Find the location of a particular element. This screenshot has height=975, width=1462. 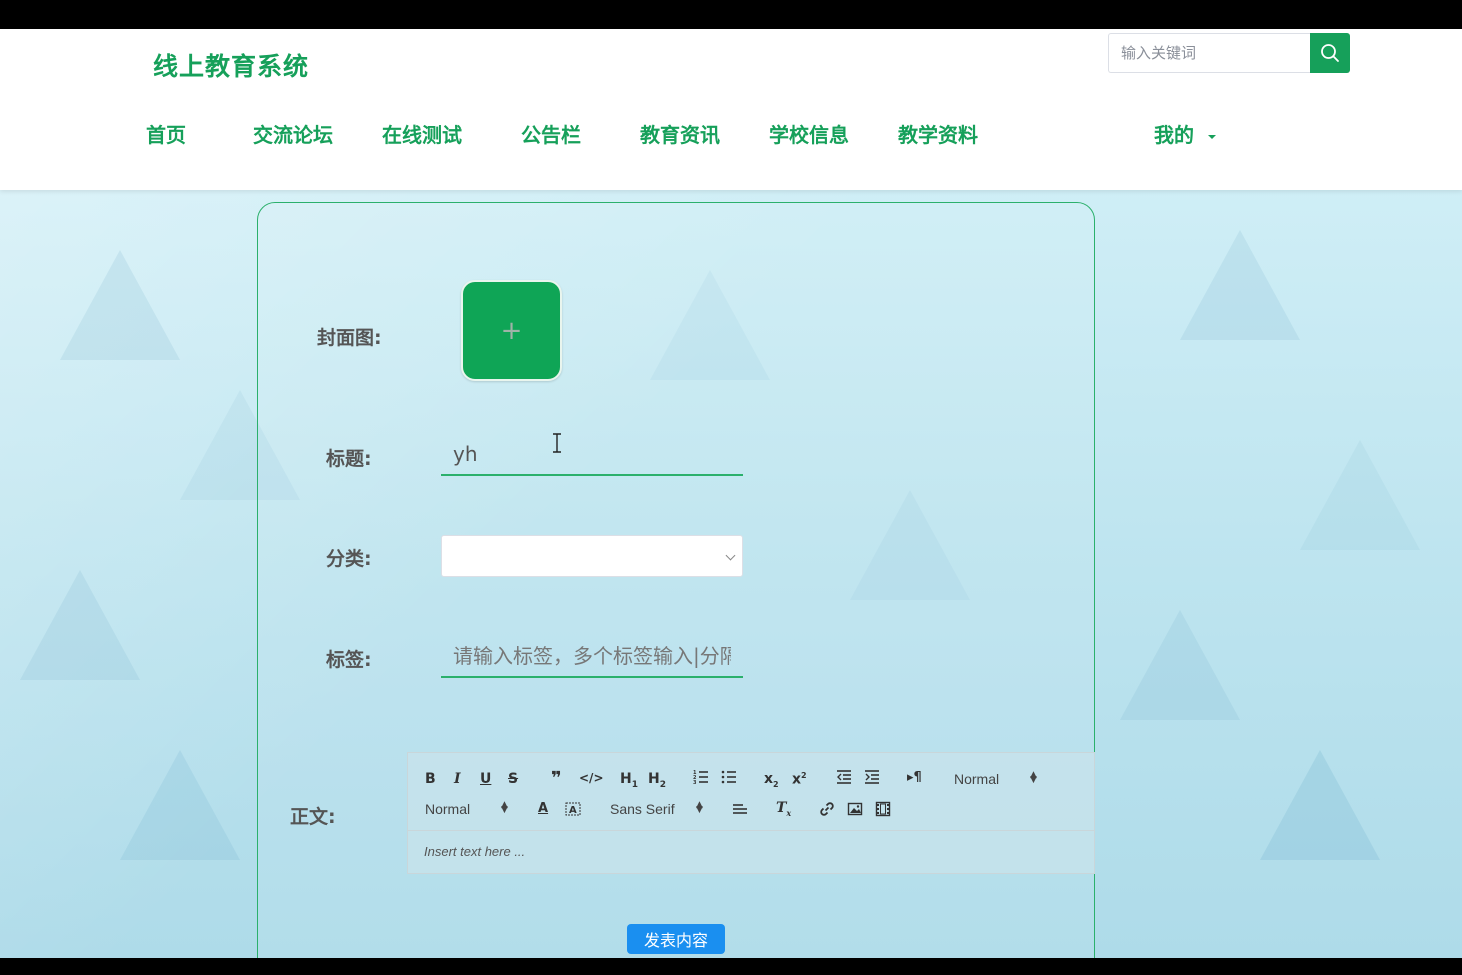

nav-item-forum: 交流论坛 is located at coordinates (293, 133).